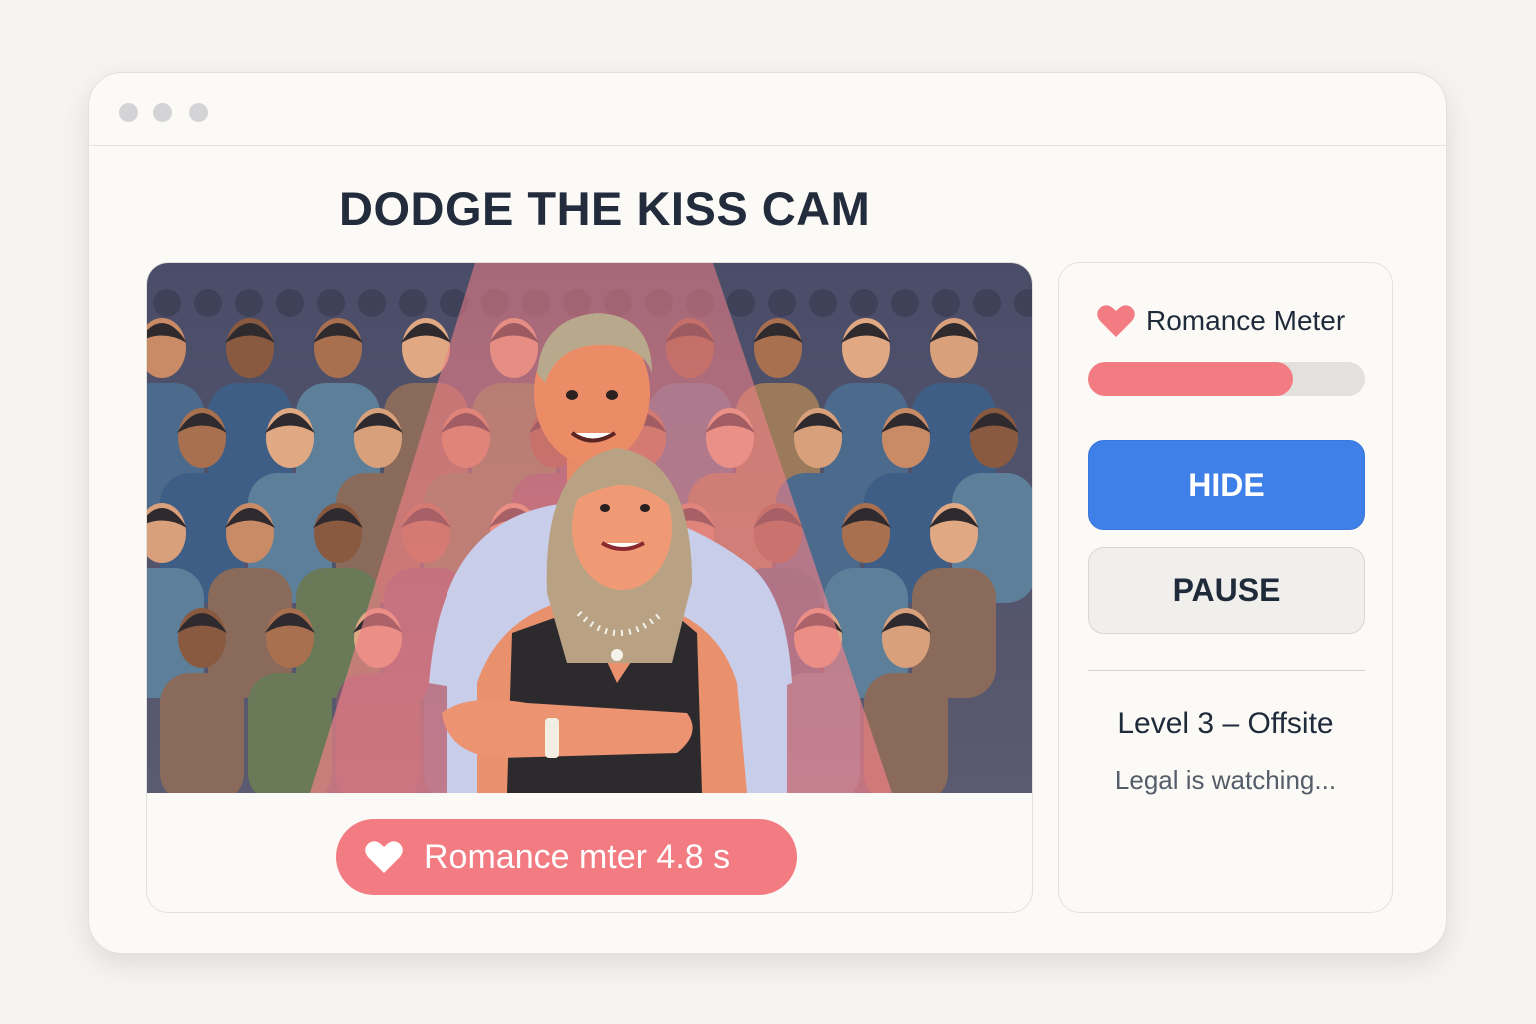  I want to click on romance-timer-text: Romance mter 4.8 s, so click(577, 856).